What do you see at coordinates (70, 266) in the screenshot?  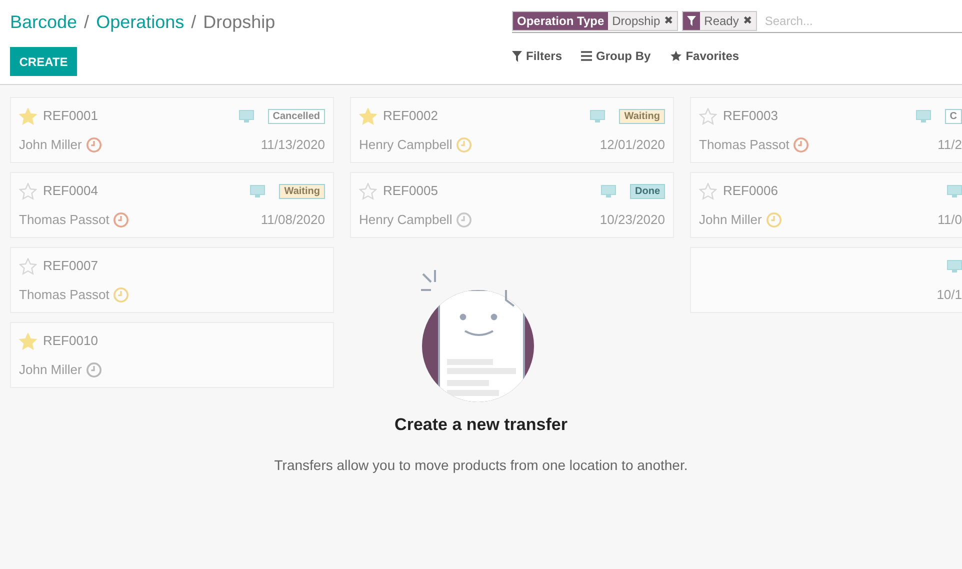 I see `reference-text: REF0007` at bounding box center [70, 266].